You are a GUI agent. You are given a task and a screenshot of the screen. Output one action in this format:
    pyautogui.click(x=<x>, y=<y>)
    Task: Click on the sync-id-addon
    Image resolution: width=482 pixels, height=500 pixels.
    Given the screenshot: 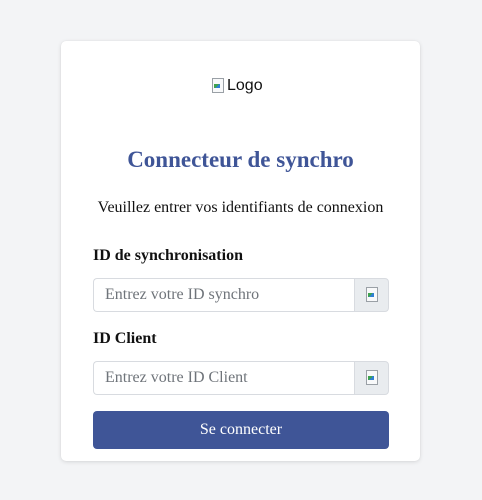 What is the action you would take?
    pyautogui.click(x=371, y=295)
    